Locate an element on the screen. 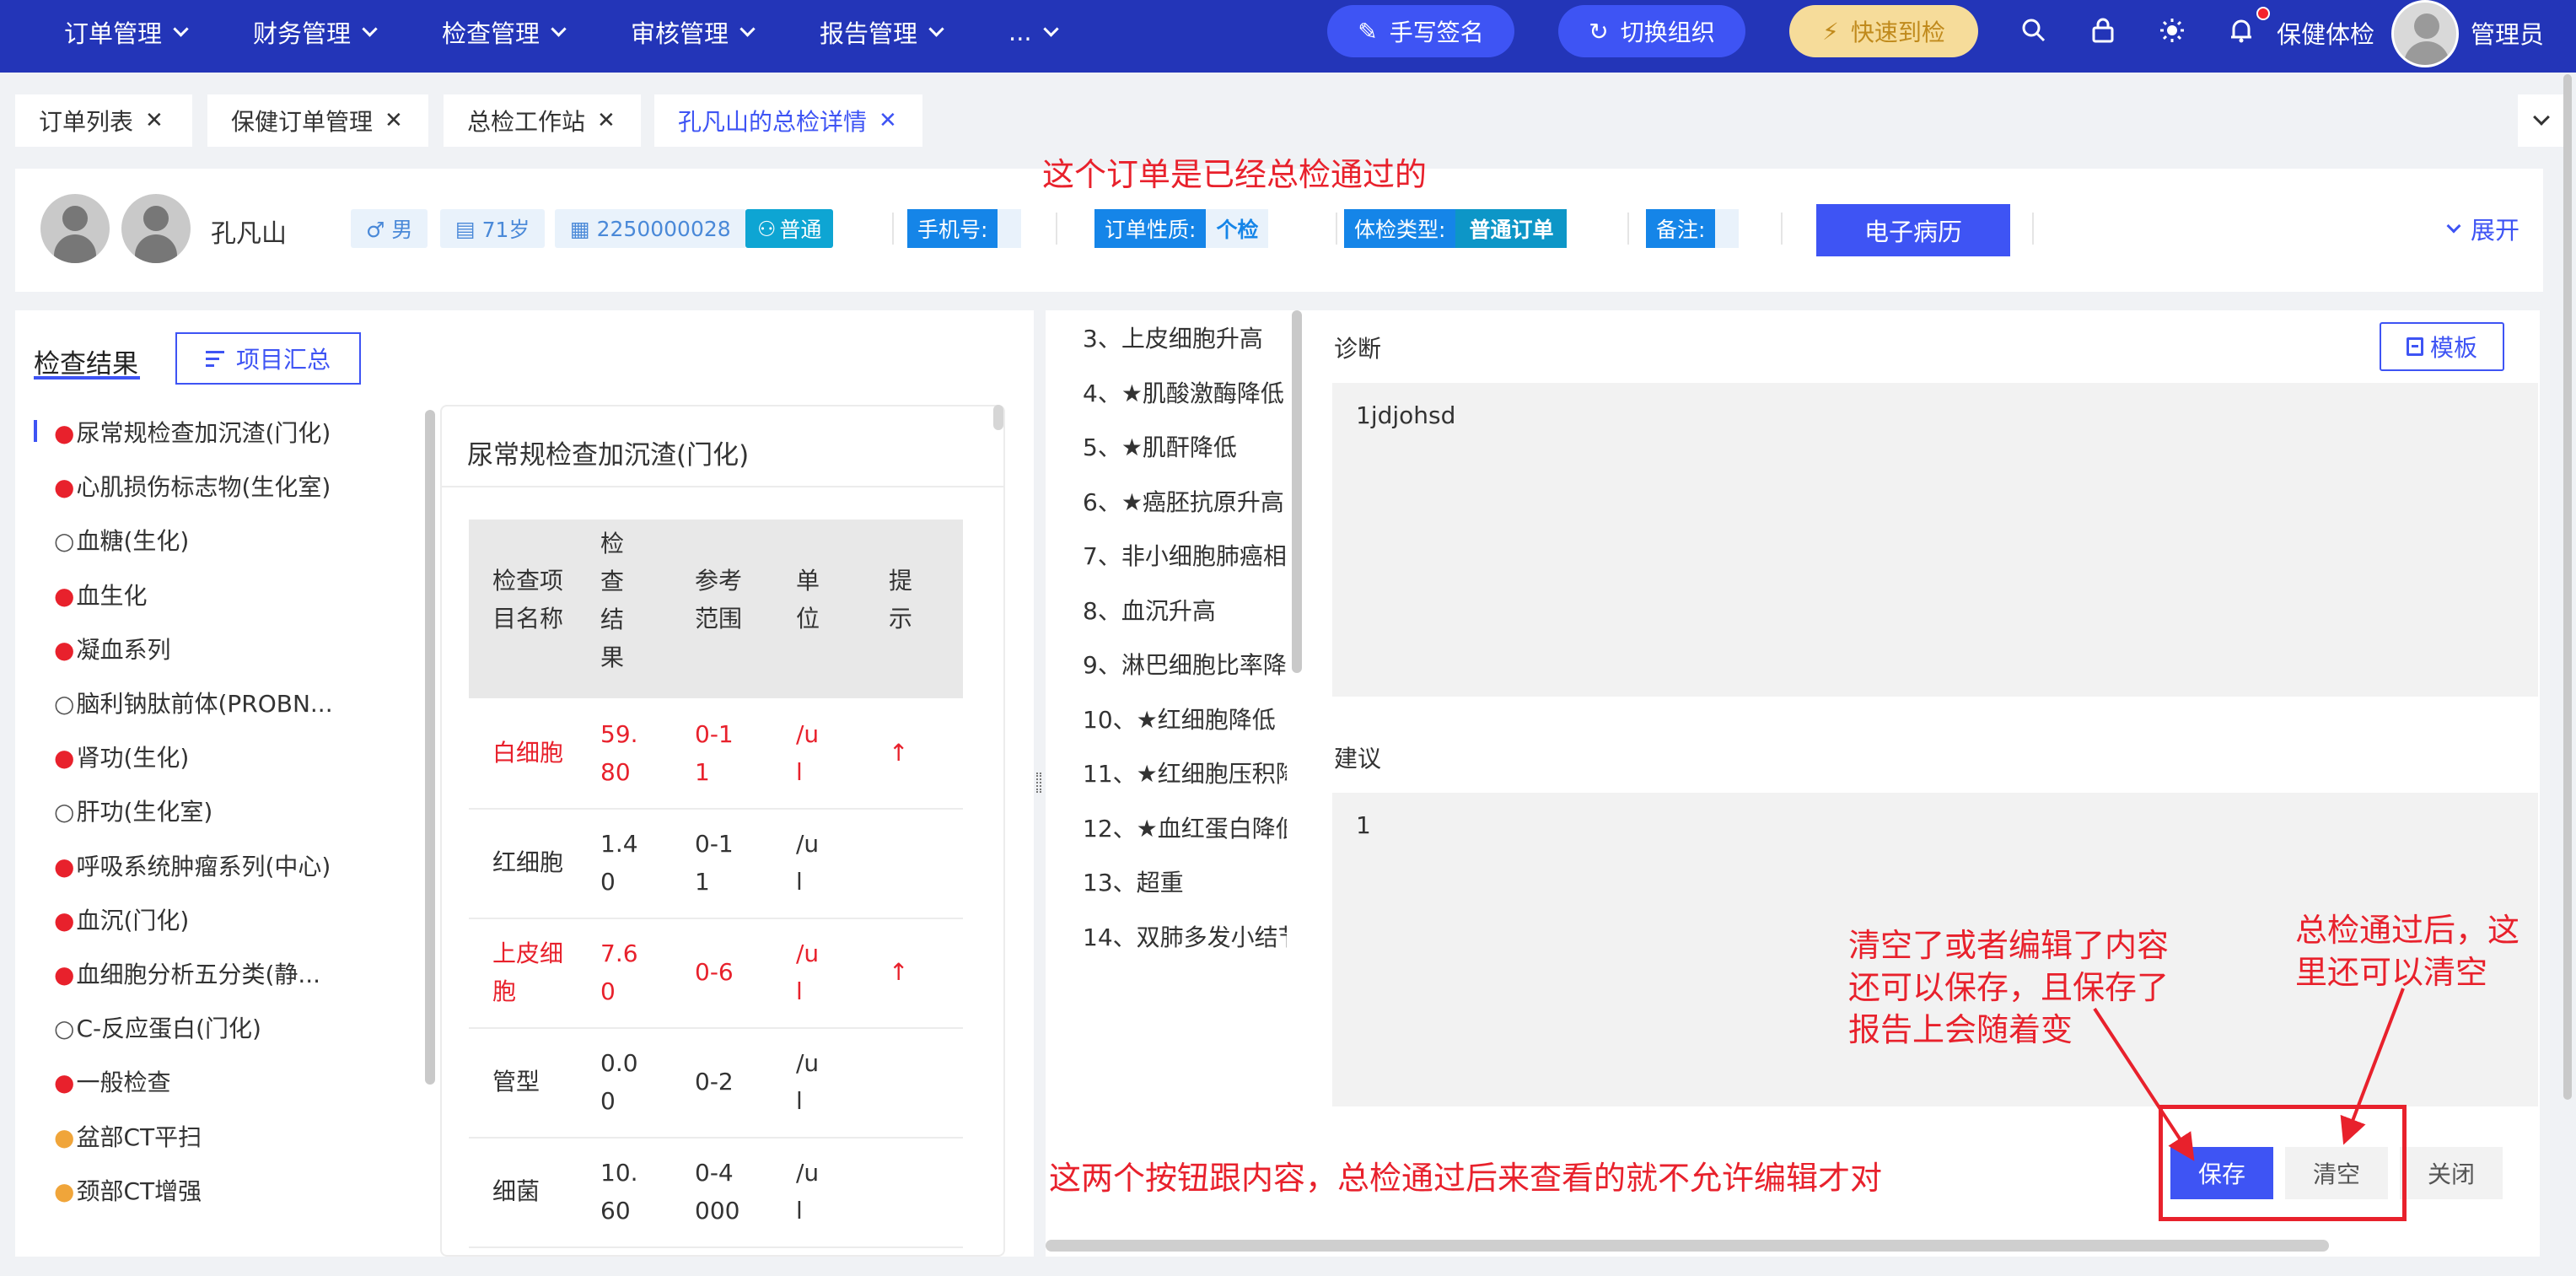 The image size is (2576, 1276). template-button: 模板 is located at coordinates (2442, 346).